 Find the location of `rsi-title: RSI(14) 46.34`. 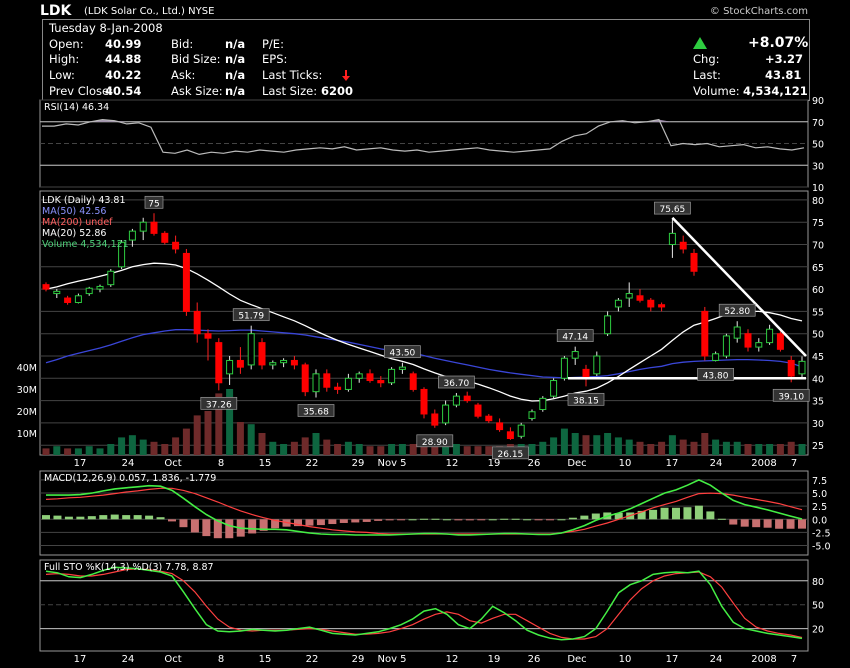

rsi-title: RSI(14) 46.34 is located at coordinates (76, 107).